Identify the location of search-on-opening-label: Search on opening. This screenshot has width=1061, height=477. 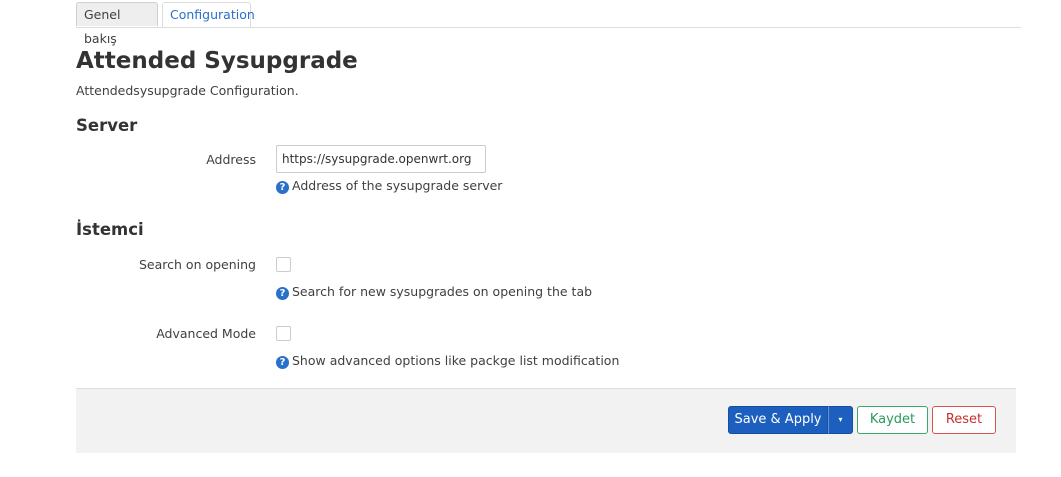
(197, 264).